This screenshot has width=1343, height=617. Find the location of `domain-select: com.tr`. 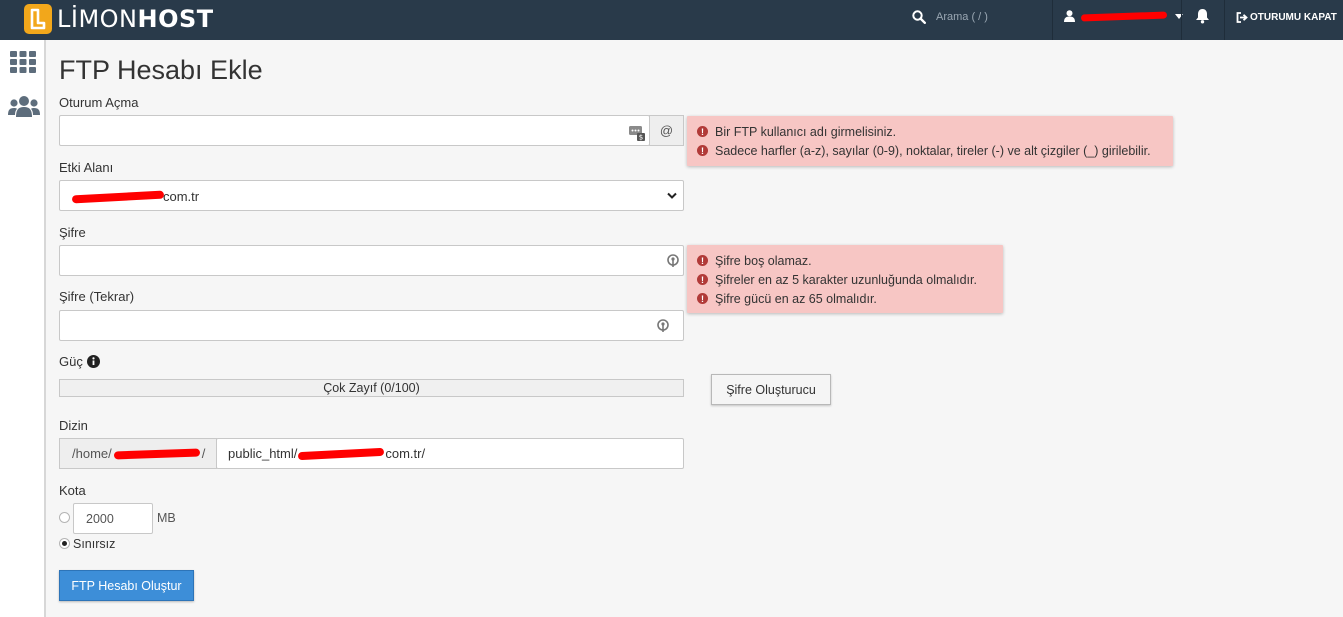

domain-select: com.tr is located at coordinates (371, 195).